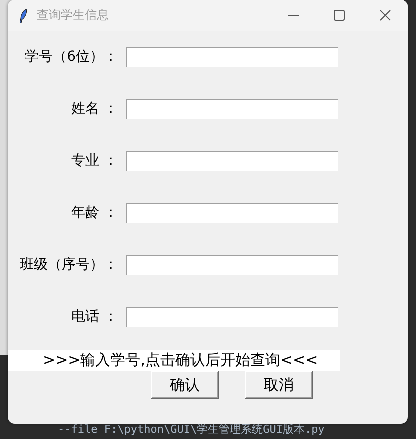  I want to click on field-label: 姓名 ：, so click(94, 109).